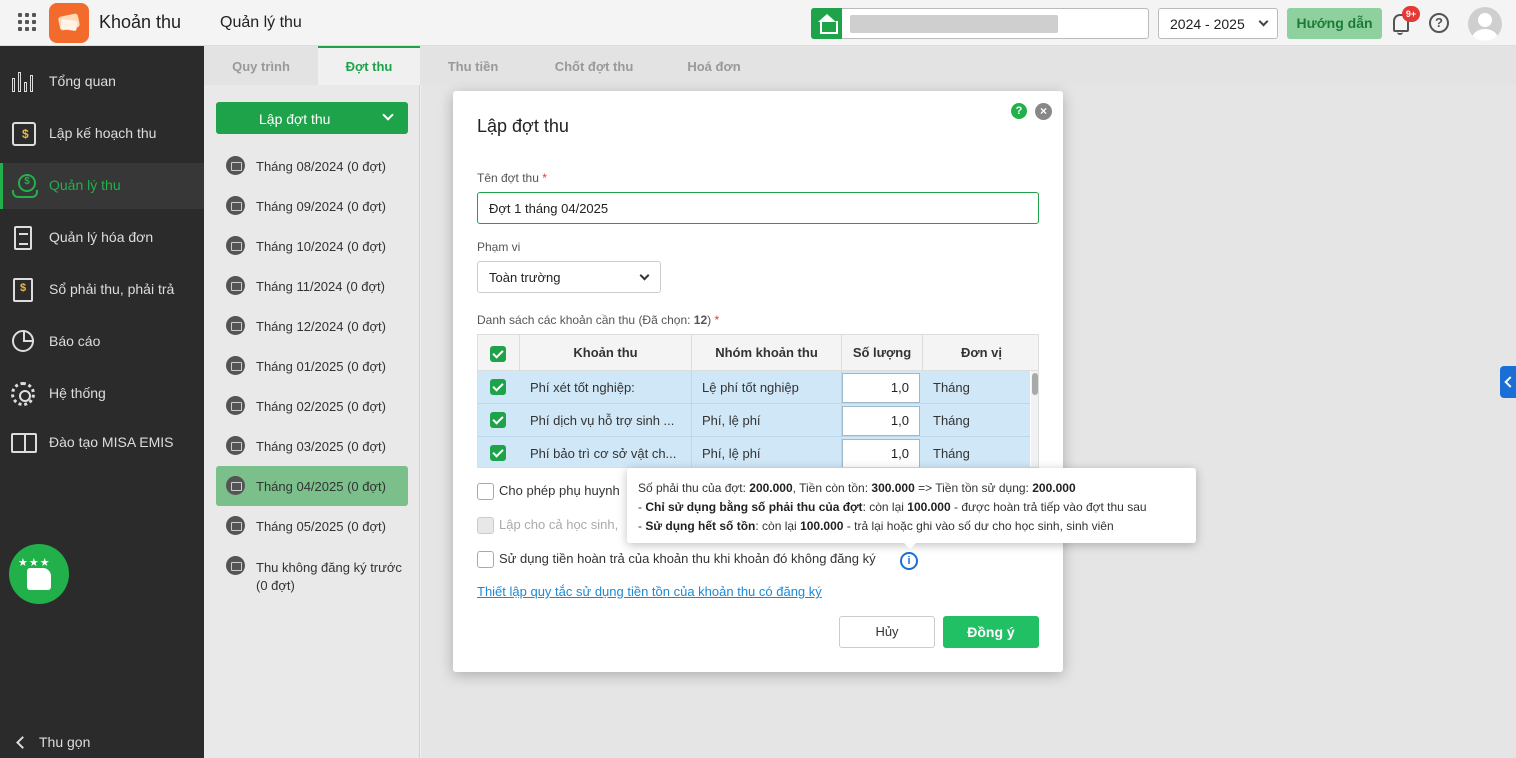  What do you see at coordinates (261, 65) in the screenshot?
I see `tab-process: Quy trình` at bounding box center [261, 65].